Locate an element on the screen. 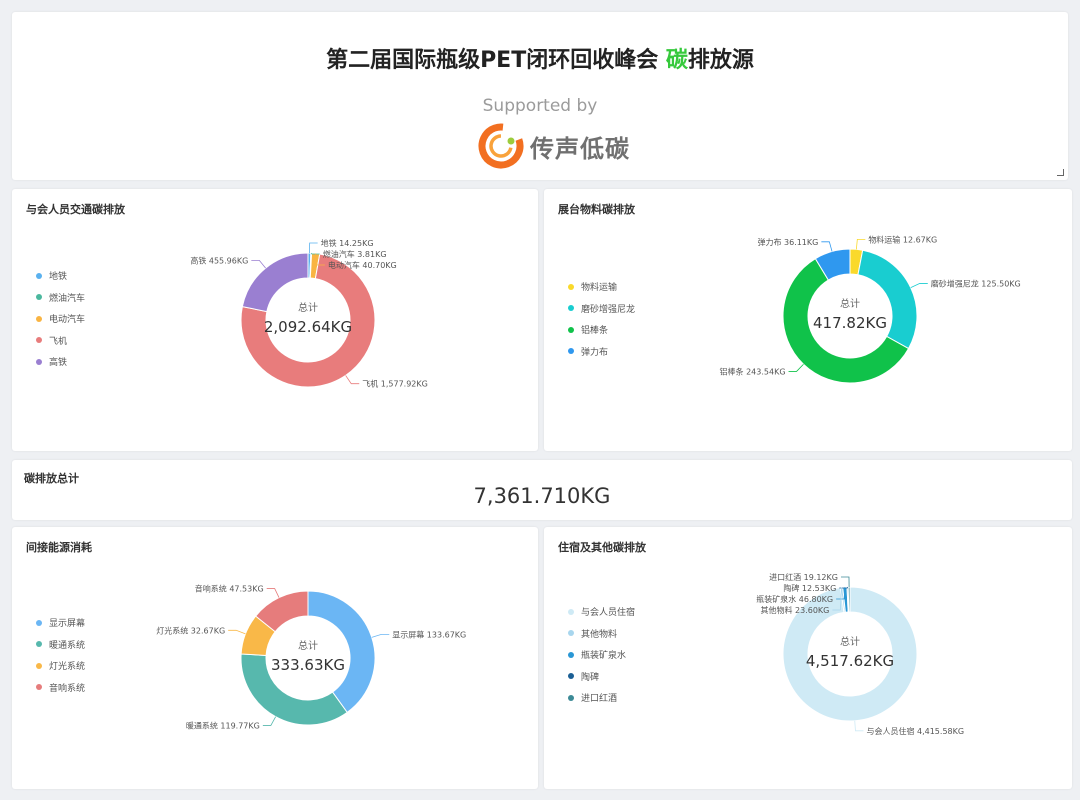 Image resolution: width=1080 pixels, height=800 pixels. donut-center-value: 2,092.64KG is located at coordinates (308, 327).